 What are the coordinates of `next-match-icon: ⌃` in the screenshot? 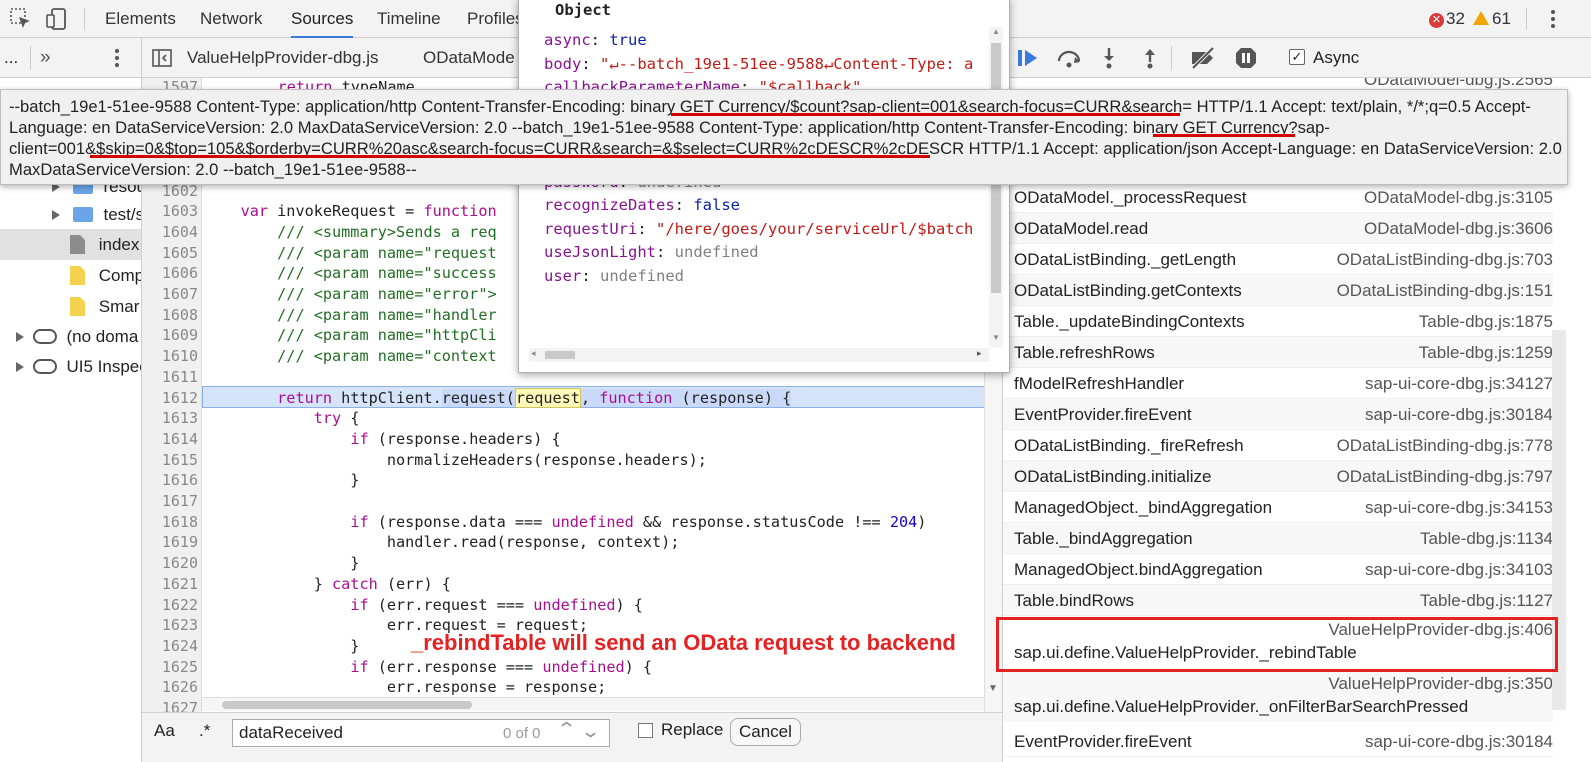 It's located at (590, 729).